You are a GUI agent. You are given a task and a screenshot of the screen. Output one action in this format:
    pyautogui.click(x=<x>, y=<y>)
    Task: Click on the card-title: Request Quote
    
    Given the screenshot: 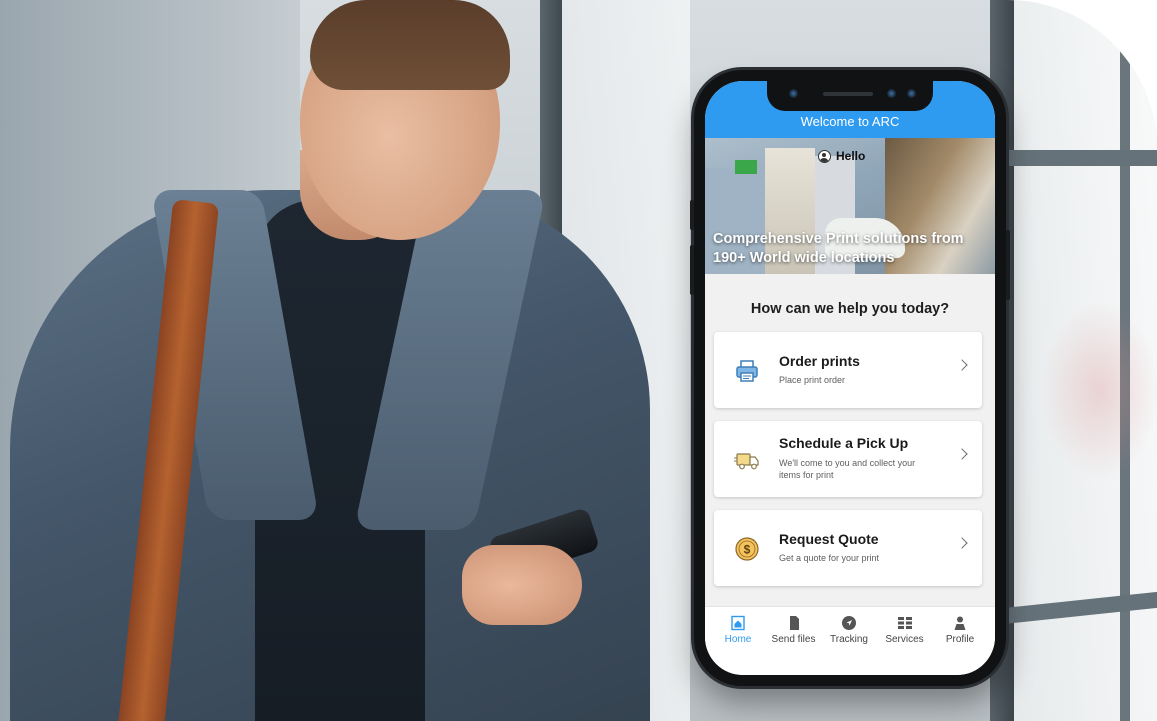 What is the action you would take?
    pyautogui.click(x=829, y=539)
    